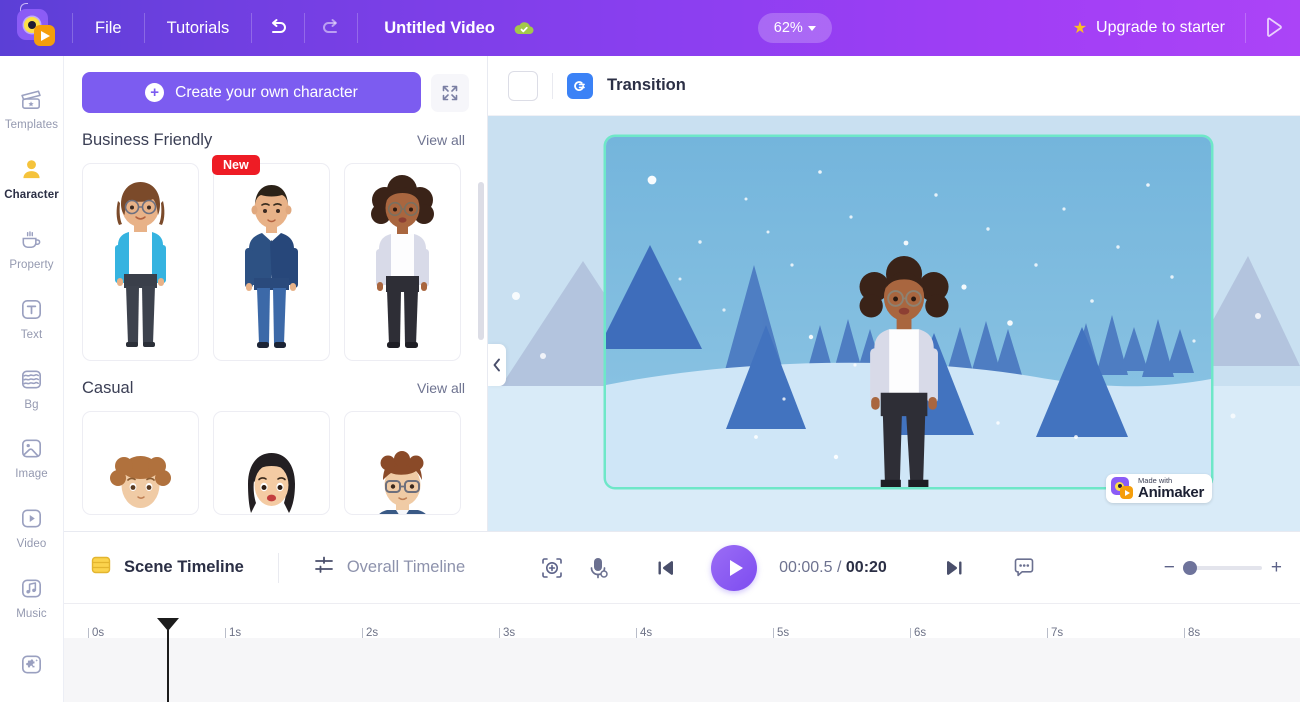  I want to click on tab-overall-timeline: Overall Timeline, so click(389, 567).